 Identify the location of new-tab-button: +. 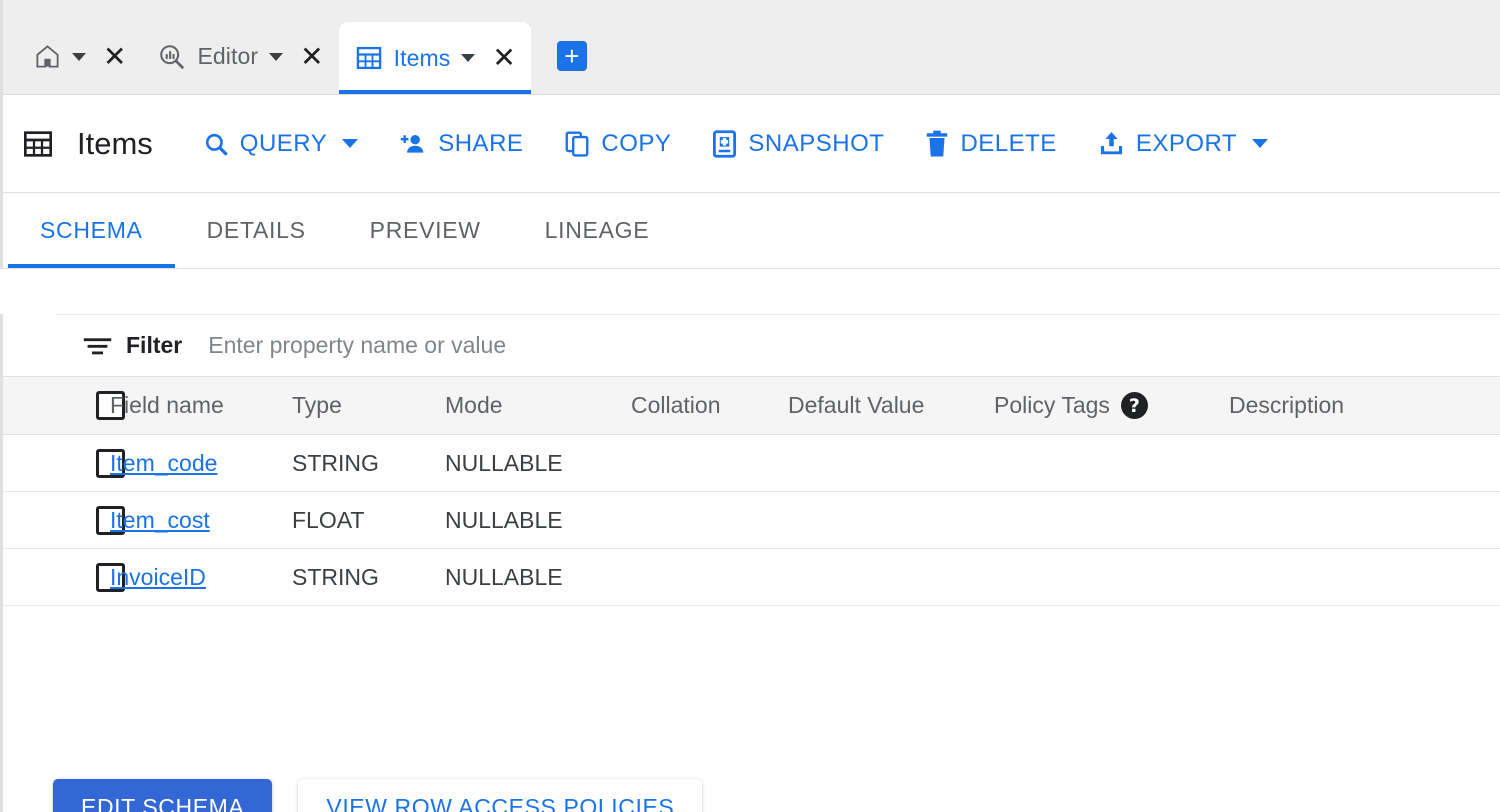
(571, 56).